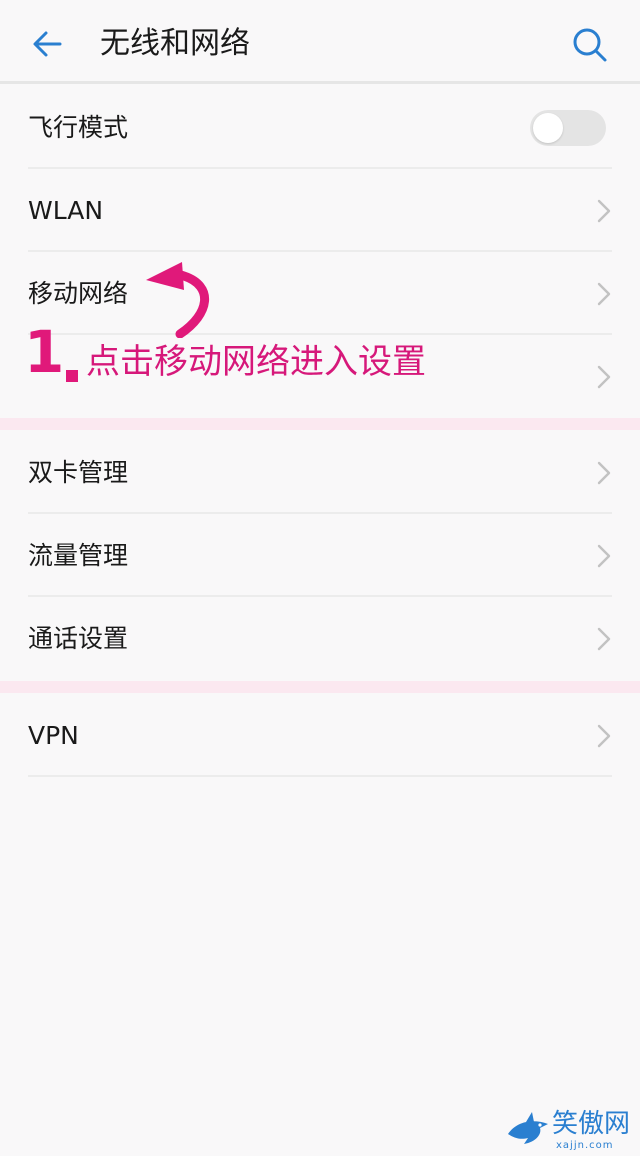 This screenshot has width=640, height=1156. Describe the element at coordinates (591, 1124) in the screenshot. I see `watermark-text: 笑傲网` at that location.